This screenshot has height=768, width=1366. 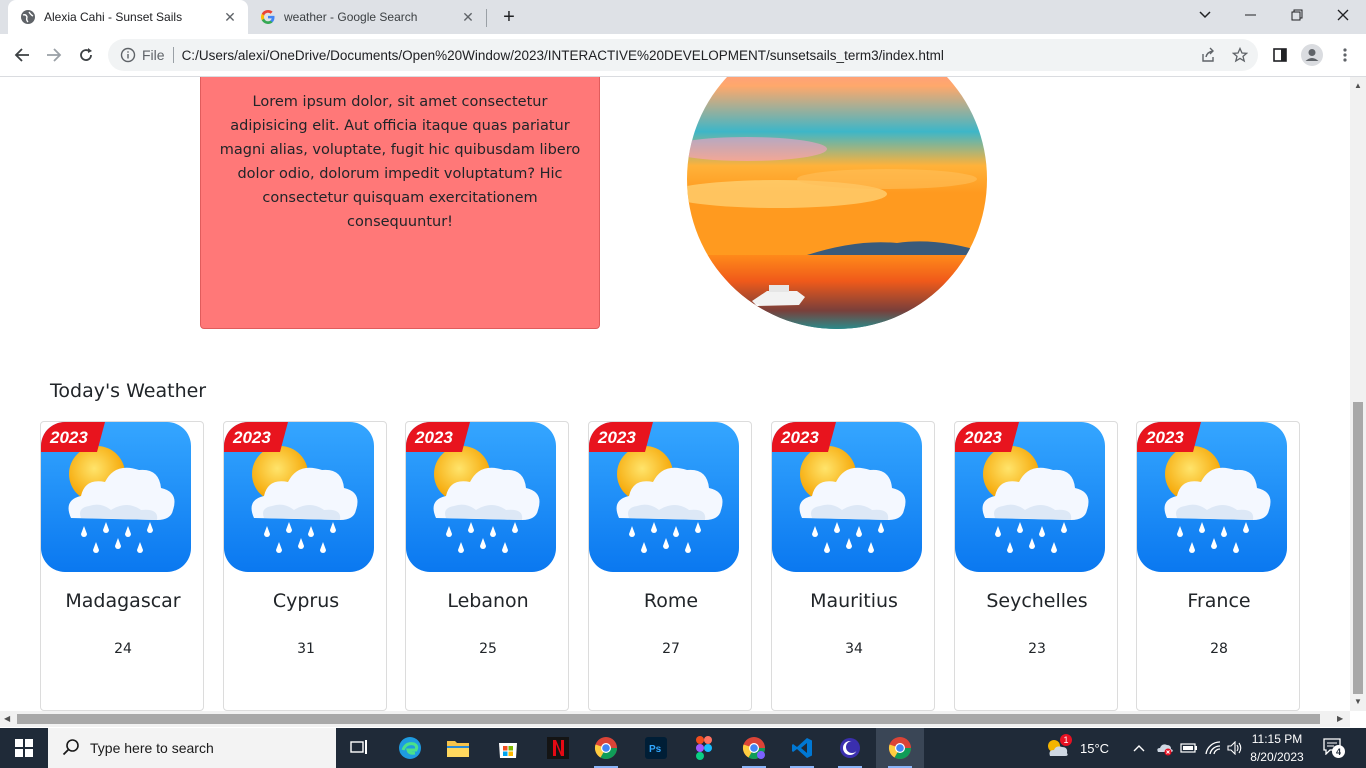 I want to click on tab-sunset-sails: Alexia Cahi - Sunset Sails ✕, so click(x=128, y=17).